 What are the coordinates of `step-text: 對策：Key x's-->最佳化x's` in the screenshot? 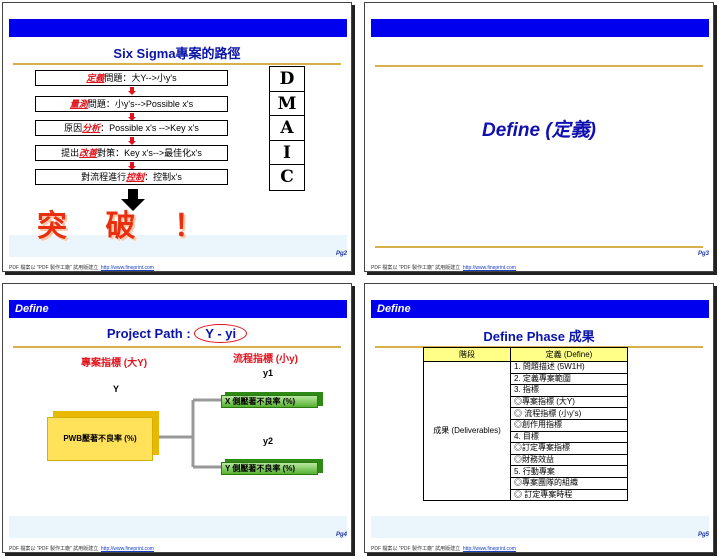 It's located at (149, 153).